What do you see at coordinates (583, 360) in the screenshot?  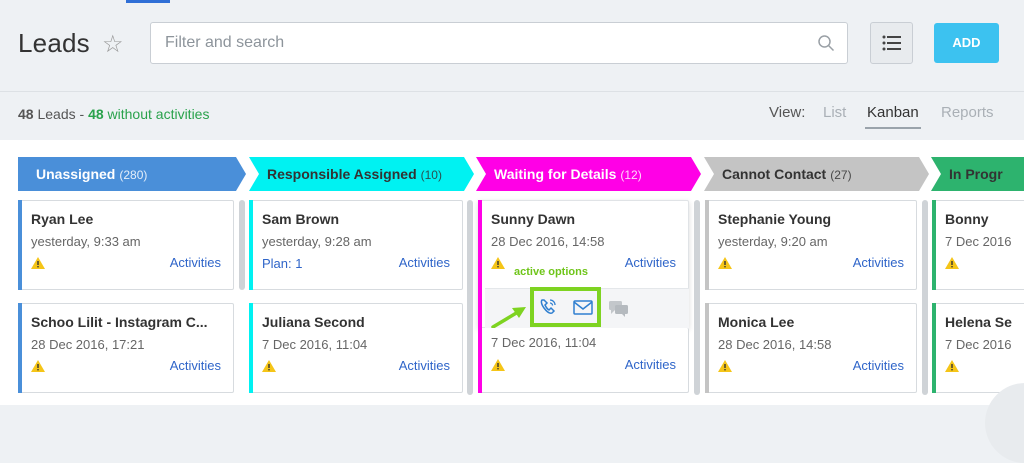 I see `lead-card-partial: 7 Dec 2016, 11:04 Activities` at bounding box center [583, 360].